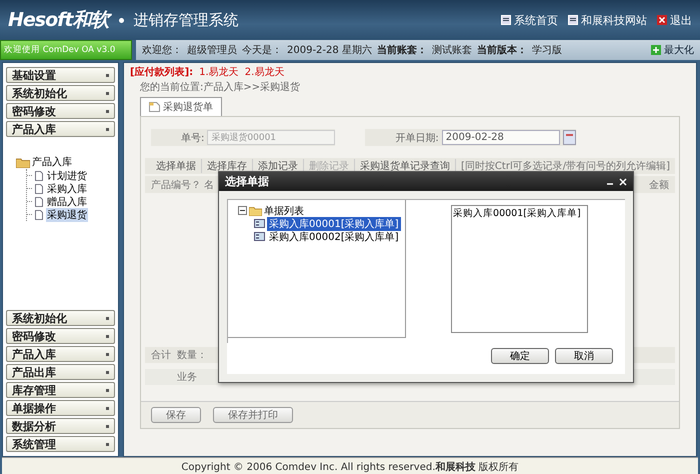 The height and width of the screenshot is (474, 700). I want to click on total-label: 合计, so click(161, 355).